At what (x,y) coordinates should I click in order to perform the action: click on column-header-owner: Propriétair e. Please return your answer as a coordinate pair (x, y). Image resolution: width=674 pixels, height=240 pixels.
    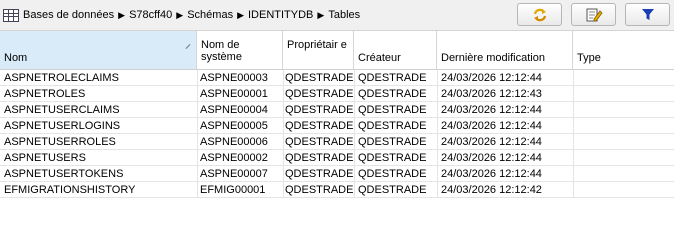
    Looking at the image, I should click on (318, 50).